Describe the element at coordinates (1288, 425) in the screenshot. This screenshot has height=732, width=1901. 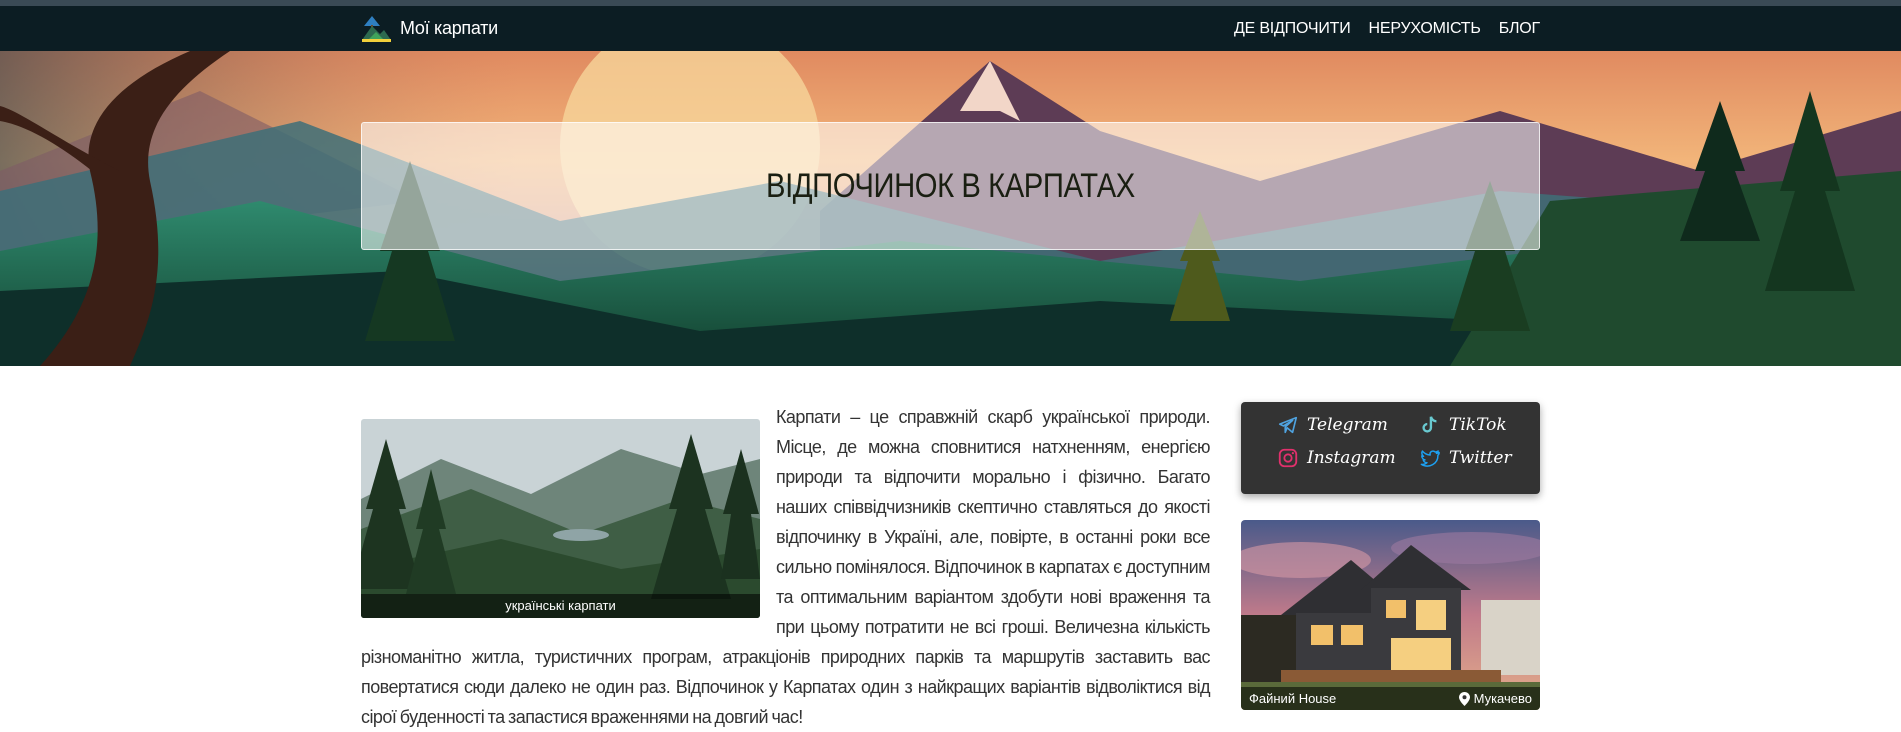
I see `telegram-icon` at that location.